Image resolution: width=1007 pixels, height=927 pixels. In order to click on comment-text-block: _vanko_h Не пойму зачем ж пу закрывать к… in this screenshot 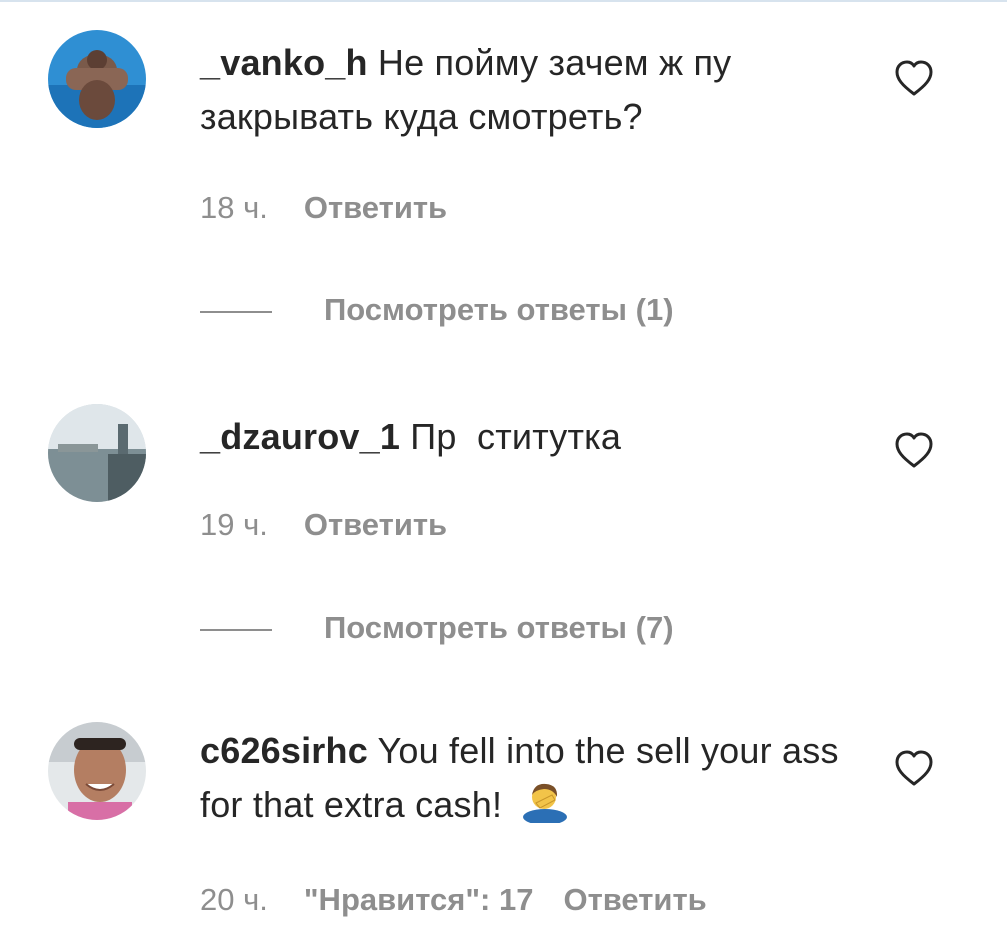, I will do `click(520, 90)`.